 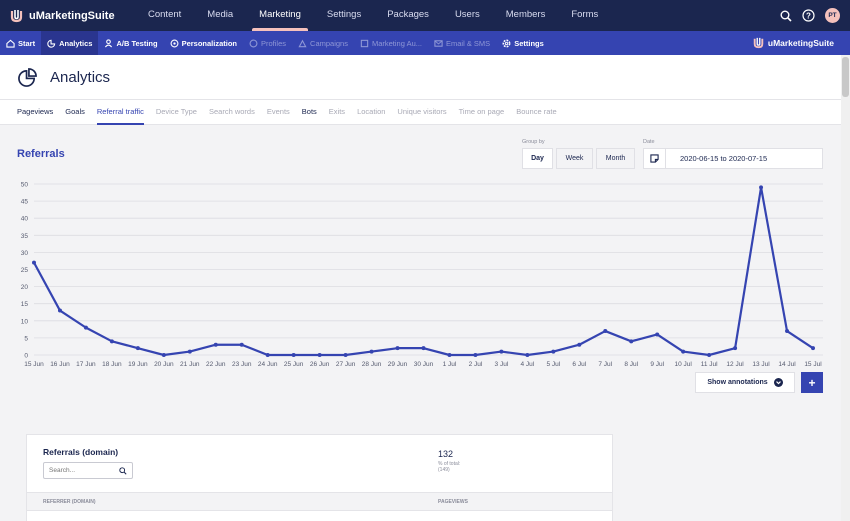 I want to click on scrollbar-track, so click(x=845, y=288).